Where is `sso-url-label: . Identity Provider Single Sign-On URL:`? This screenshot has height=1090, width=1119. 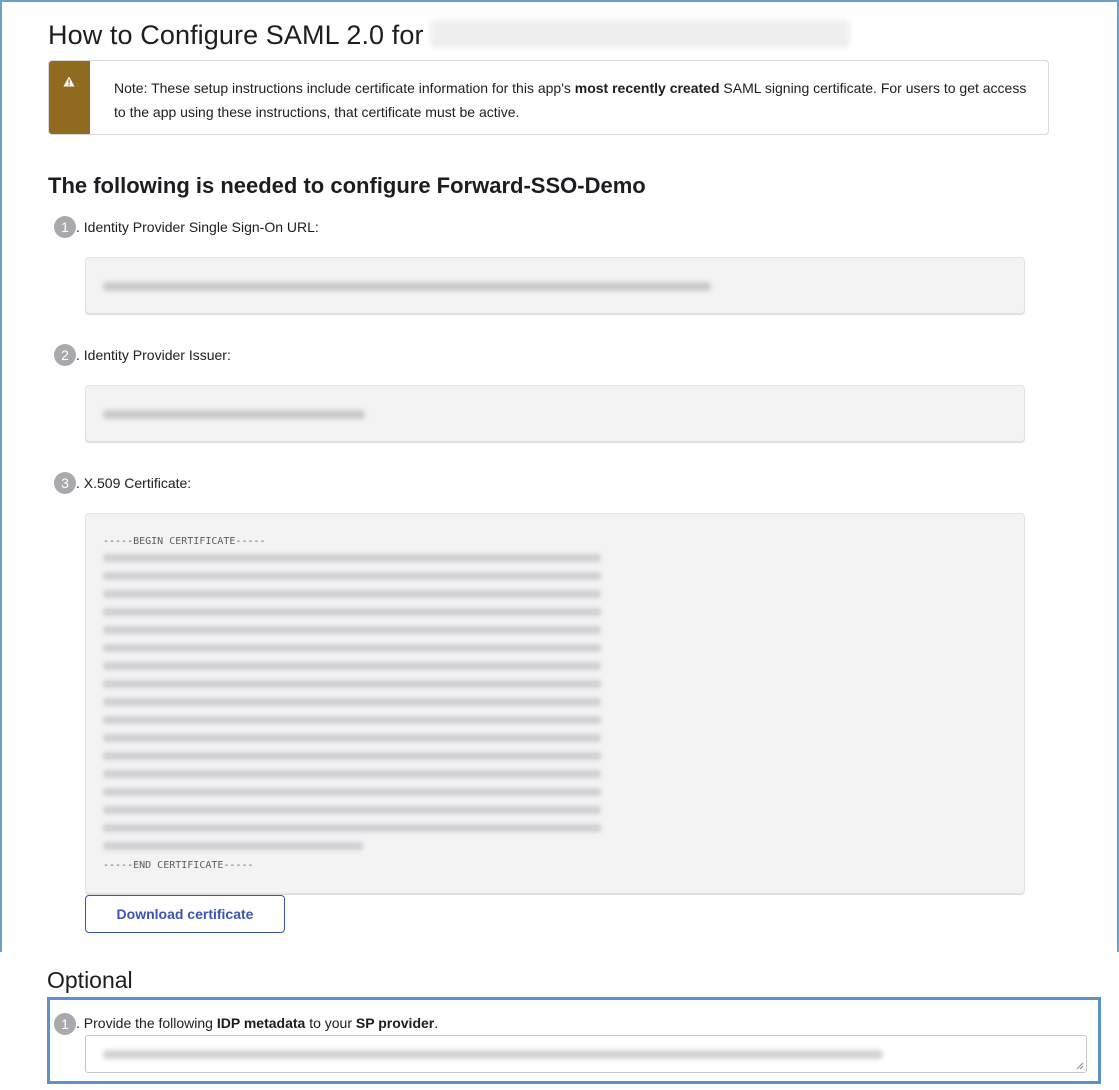
sso-url-label: . Identity Provider Single Sign-On URL: is located at coordinates (197, 227).